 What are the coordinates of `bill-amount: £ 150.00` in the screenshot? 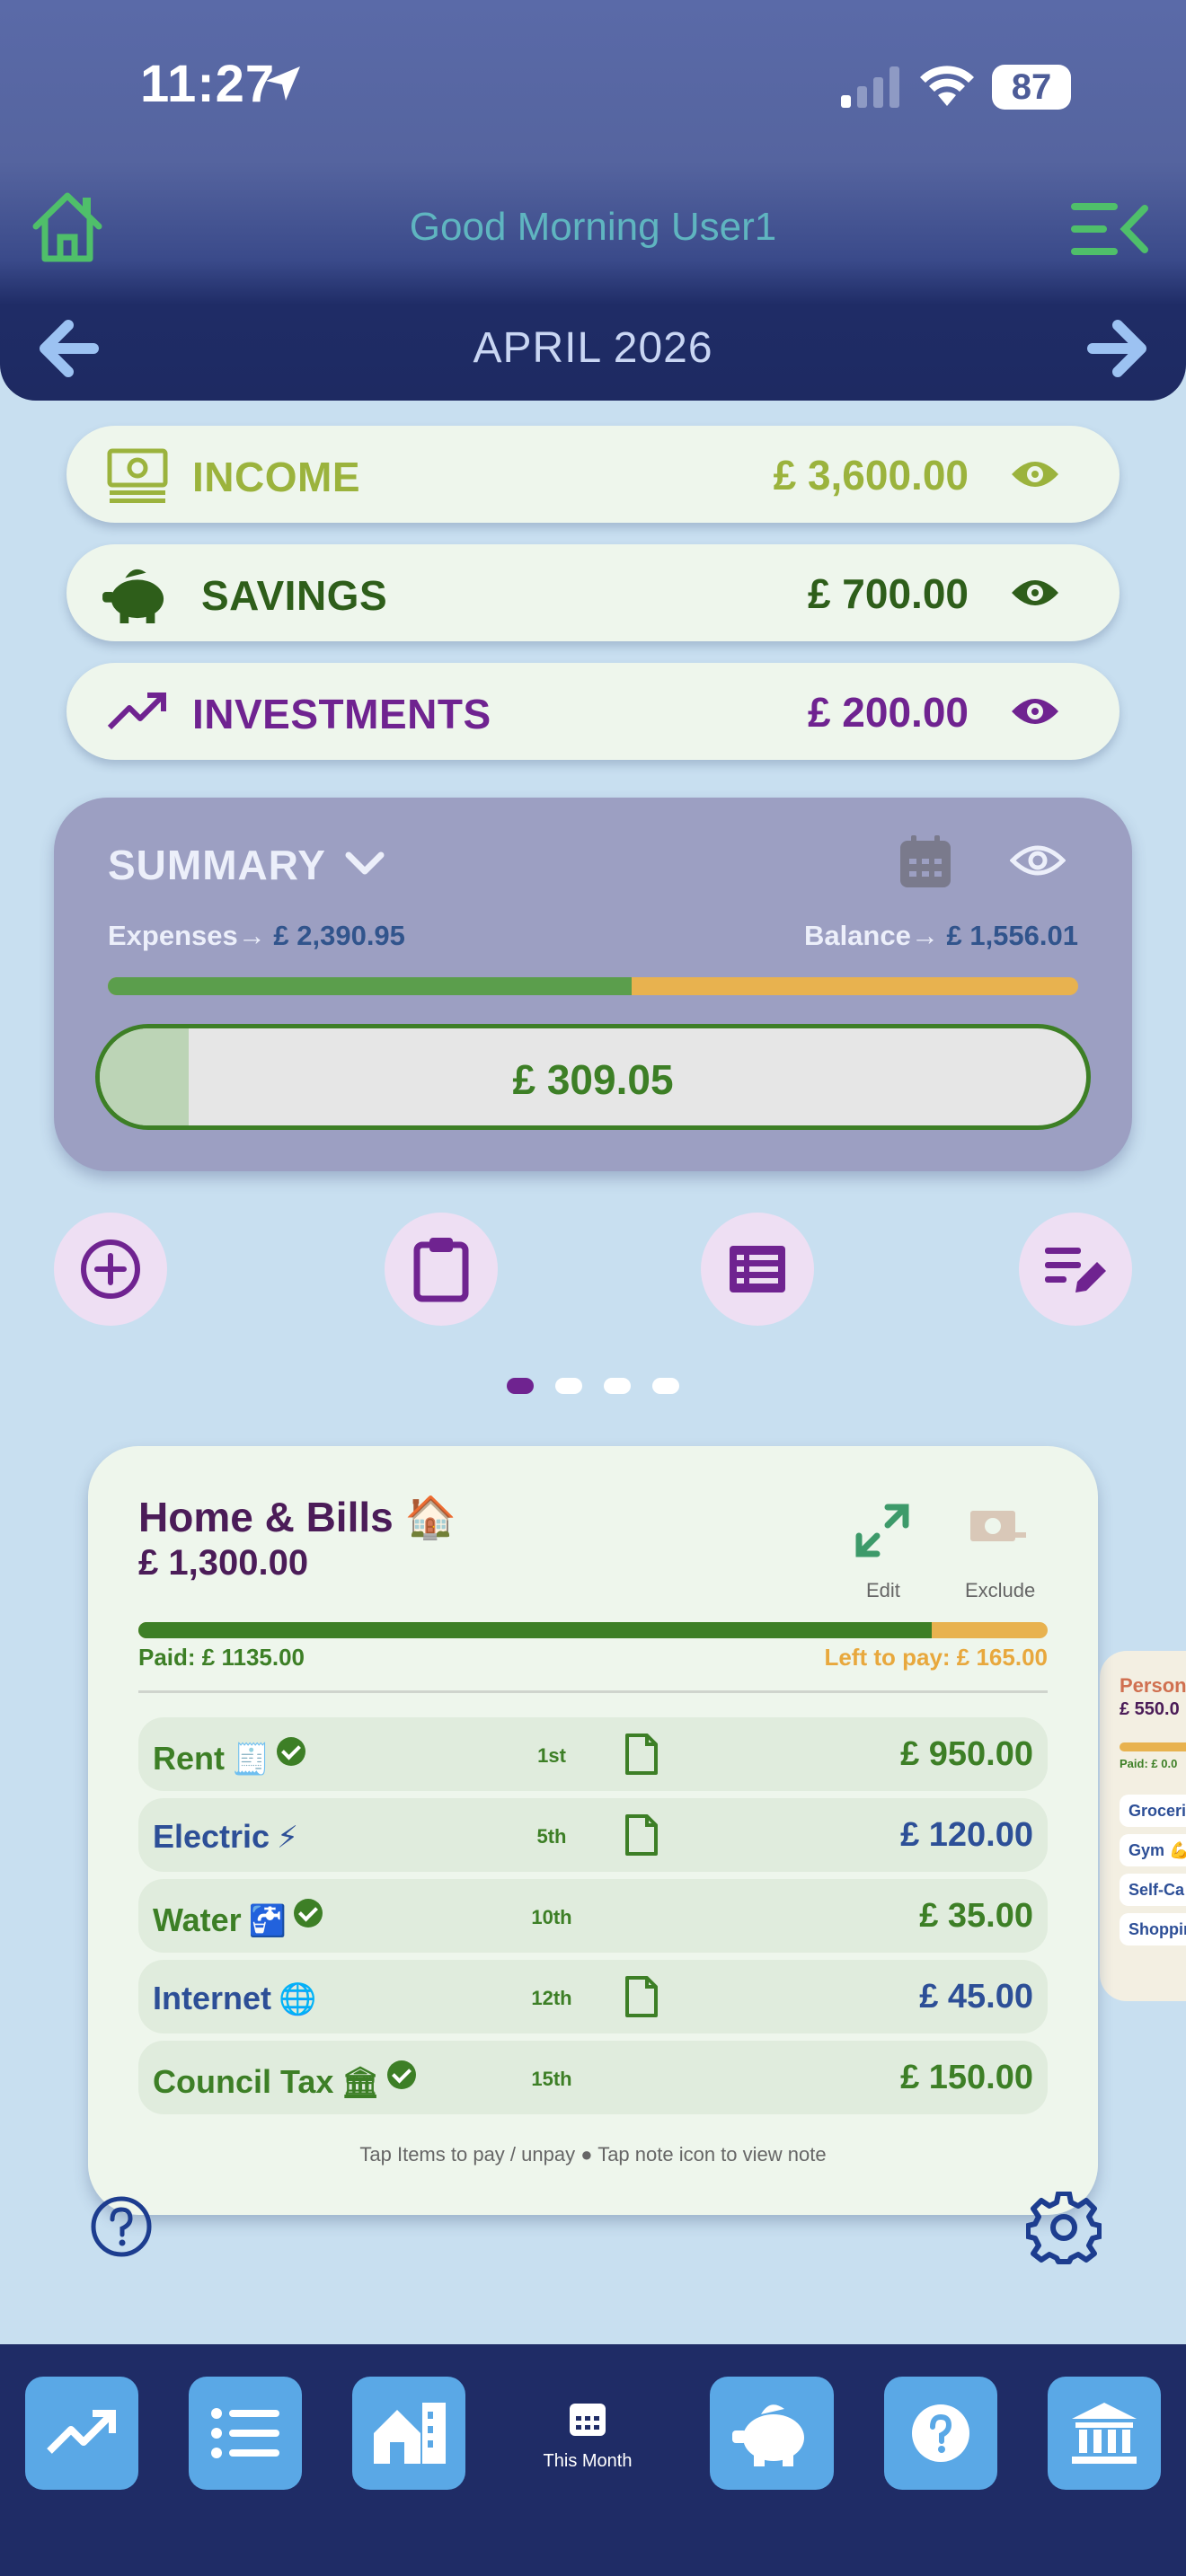 It's located at (966, 2077).